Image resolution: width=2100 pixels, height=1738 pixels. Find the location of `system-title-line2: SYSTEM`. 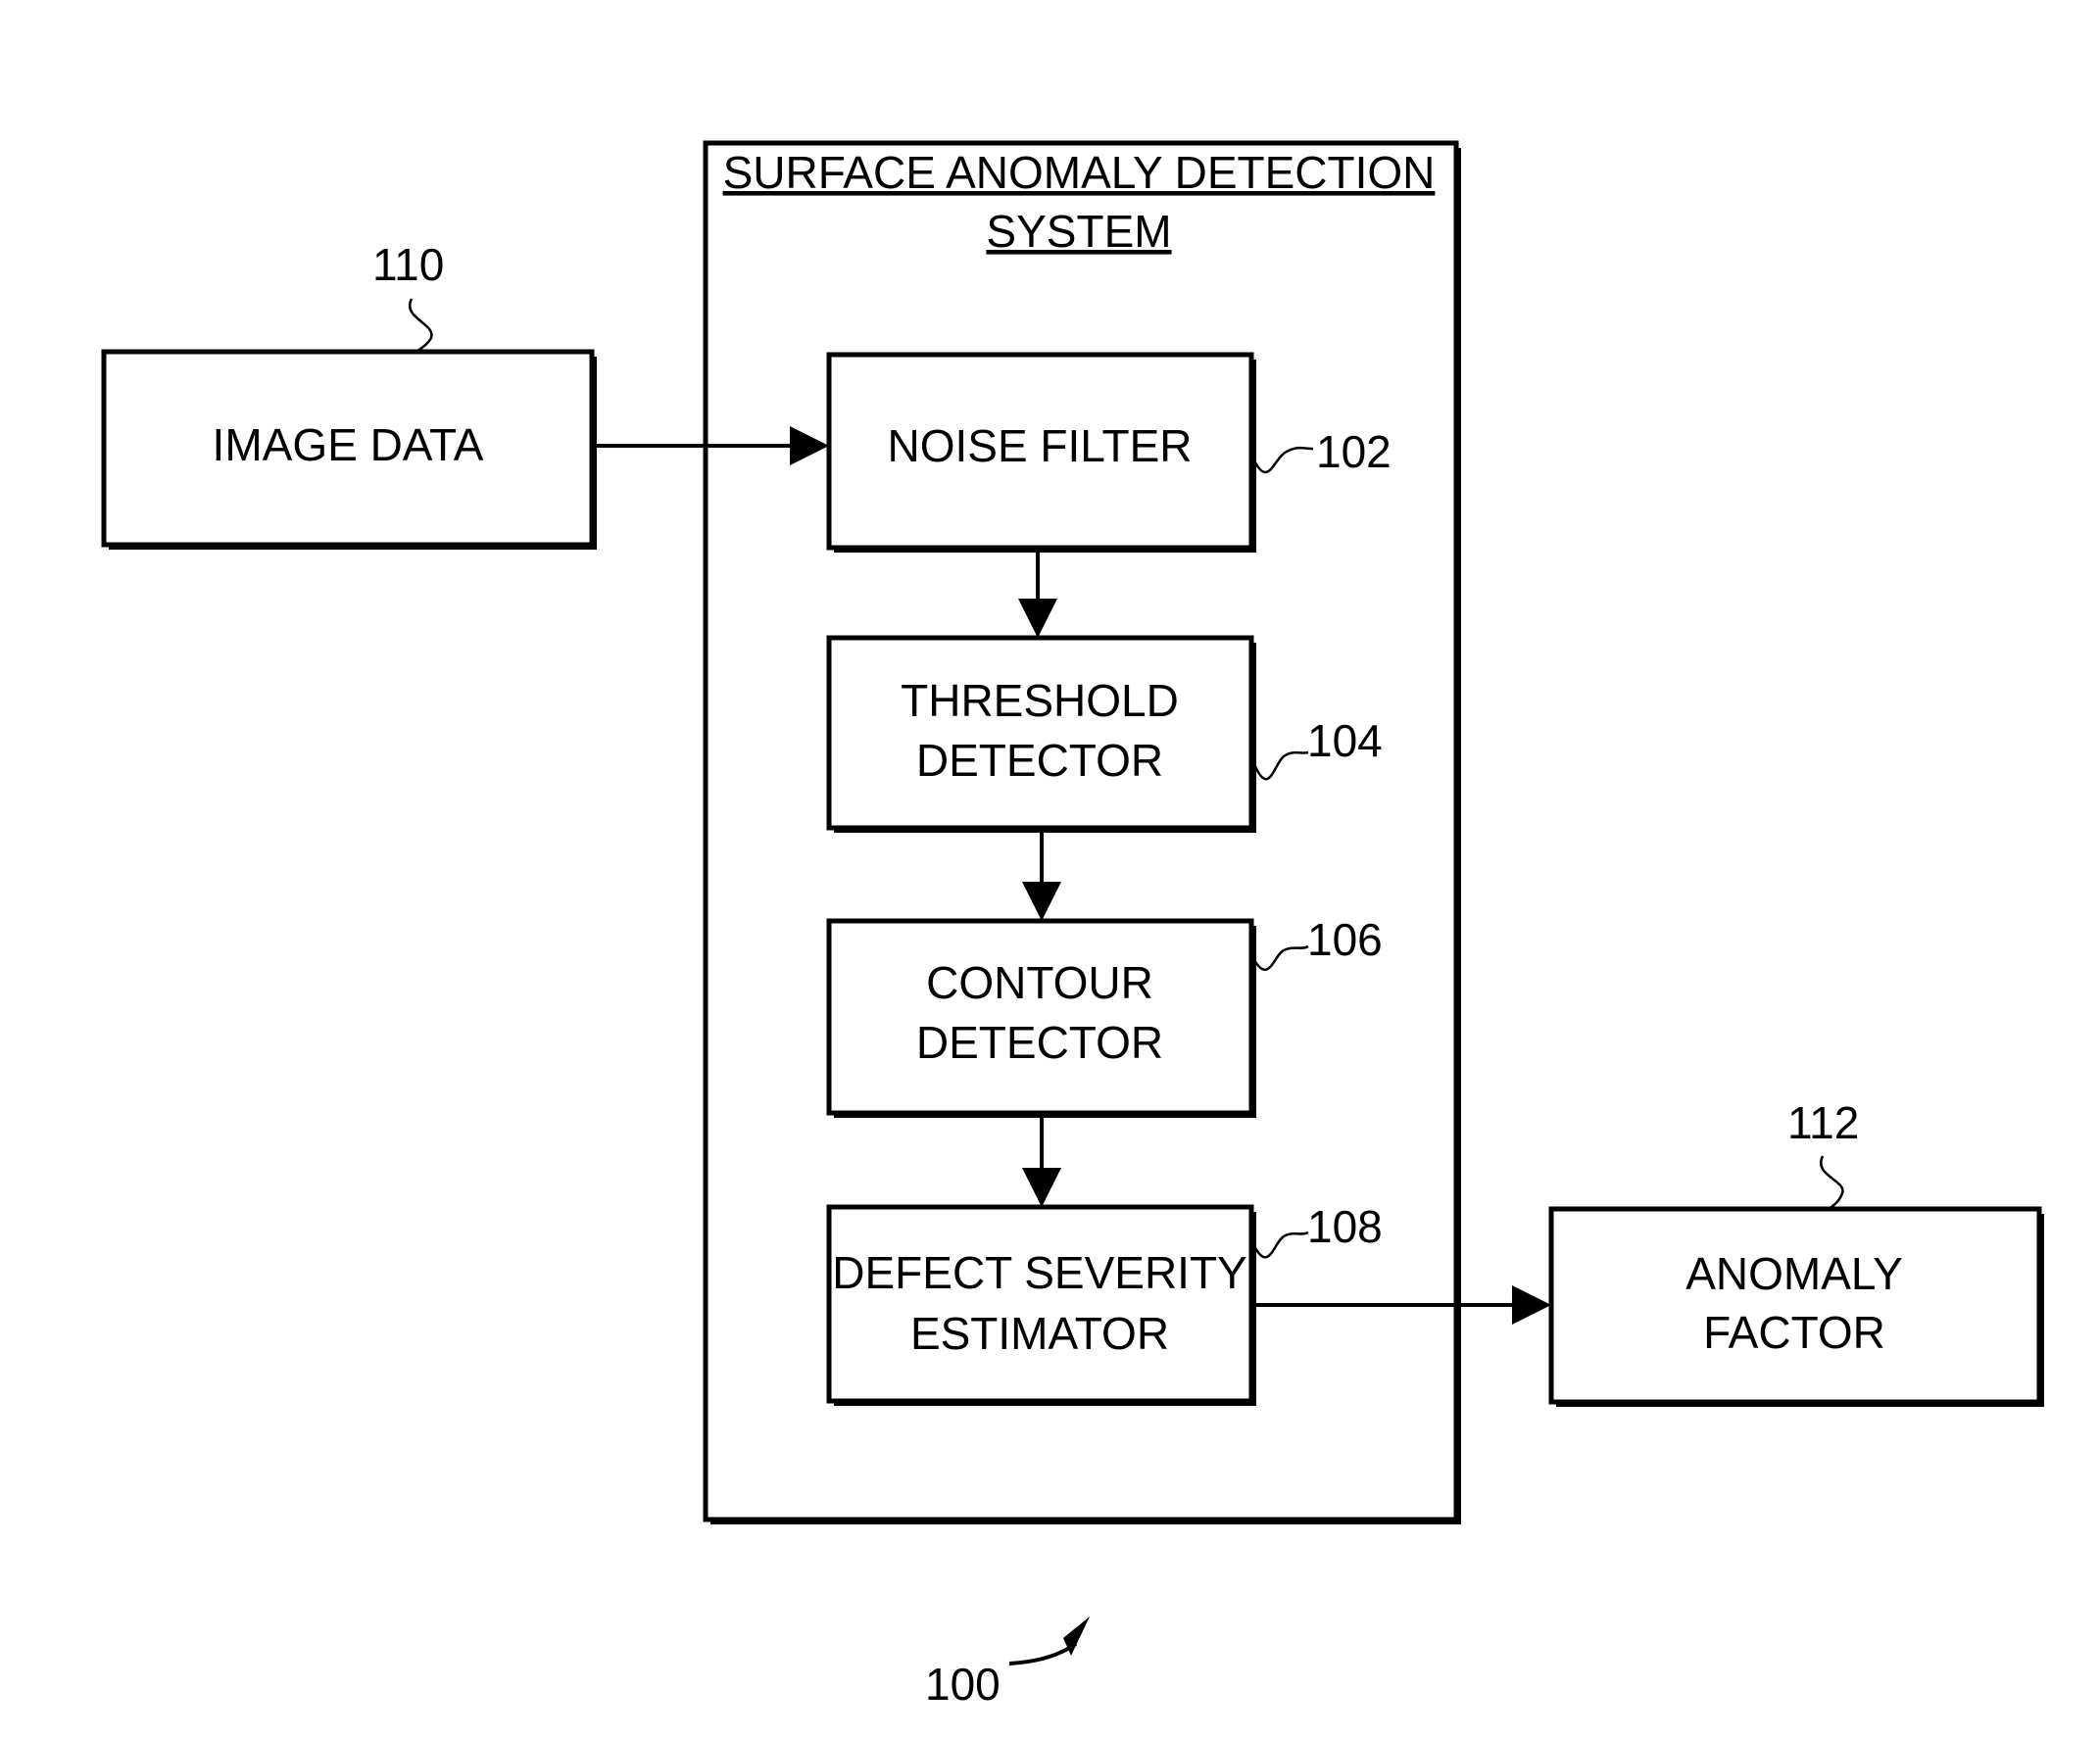

system-title-line2: SYSTEM is located at coordinates (1078, 231).